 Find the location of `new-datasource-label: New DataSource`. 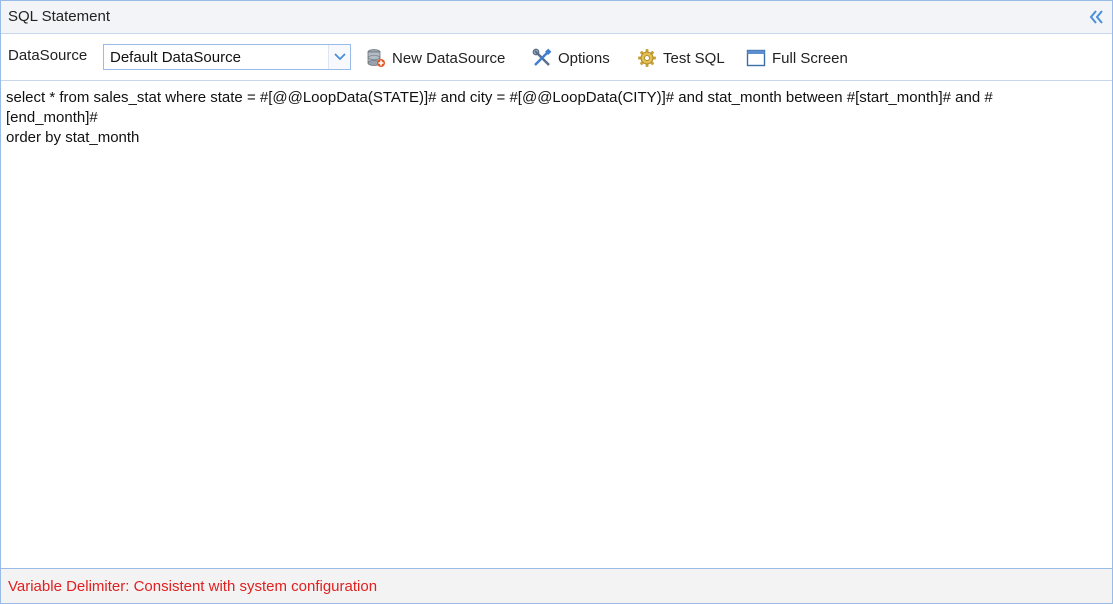

new-datasource-label: New DataSource is located at coordinates (449, 58).